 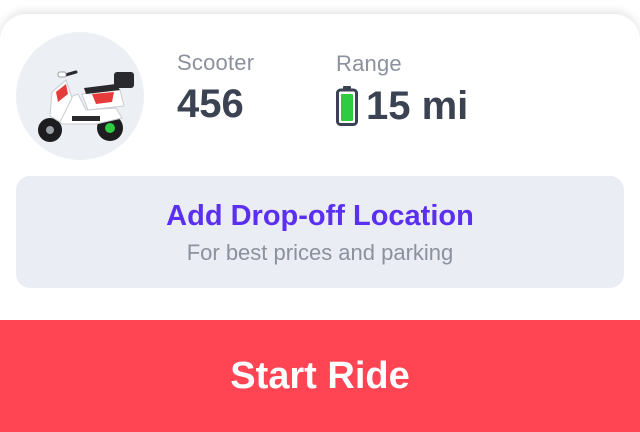 I want to click on range-row: 15 mi, so click(x=402, y=106).